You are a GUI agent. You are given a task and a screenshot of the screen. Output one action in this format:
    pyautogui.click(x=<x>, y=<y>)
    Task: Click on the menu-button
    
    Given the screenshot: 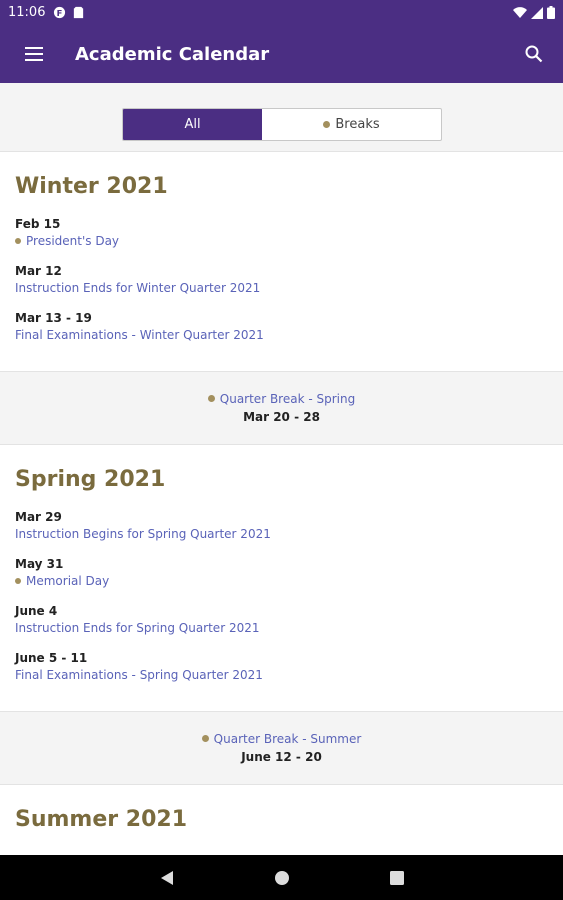 What is the action you would take?
    pyautogui.click(x=34, y=54)
    